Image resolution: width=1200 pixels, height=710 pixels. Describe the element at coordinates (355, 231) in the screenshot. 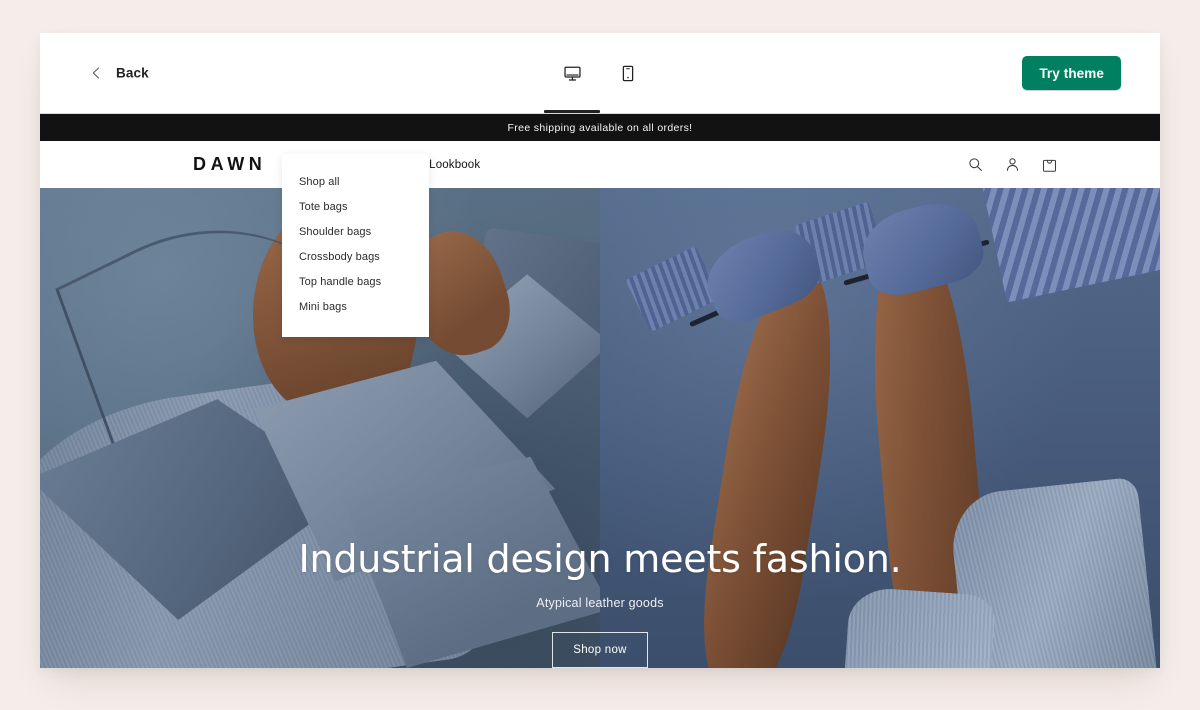

I see `dropdown-item-shoulder-bags: Shoulder bags` at that location.